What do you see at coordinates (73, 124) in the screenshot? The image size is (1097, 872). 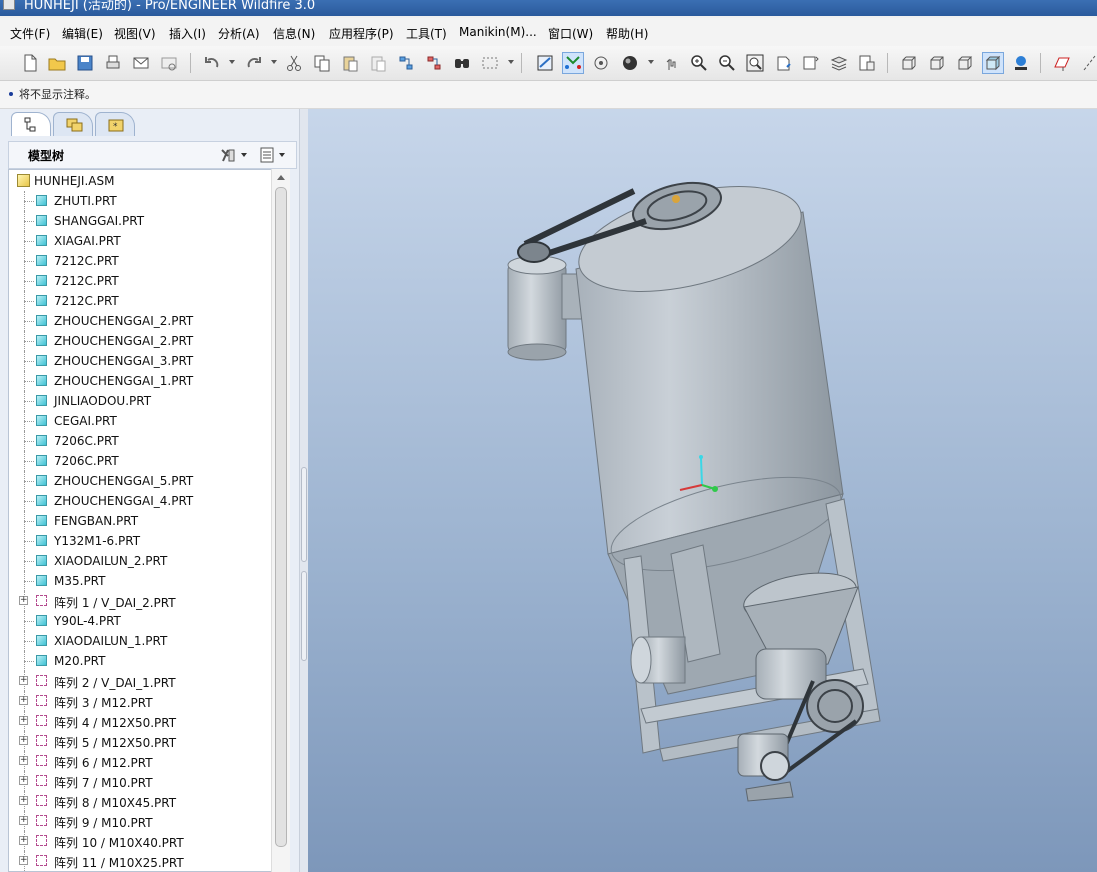 I see `layers-tab` at bounding box center [73, 124].